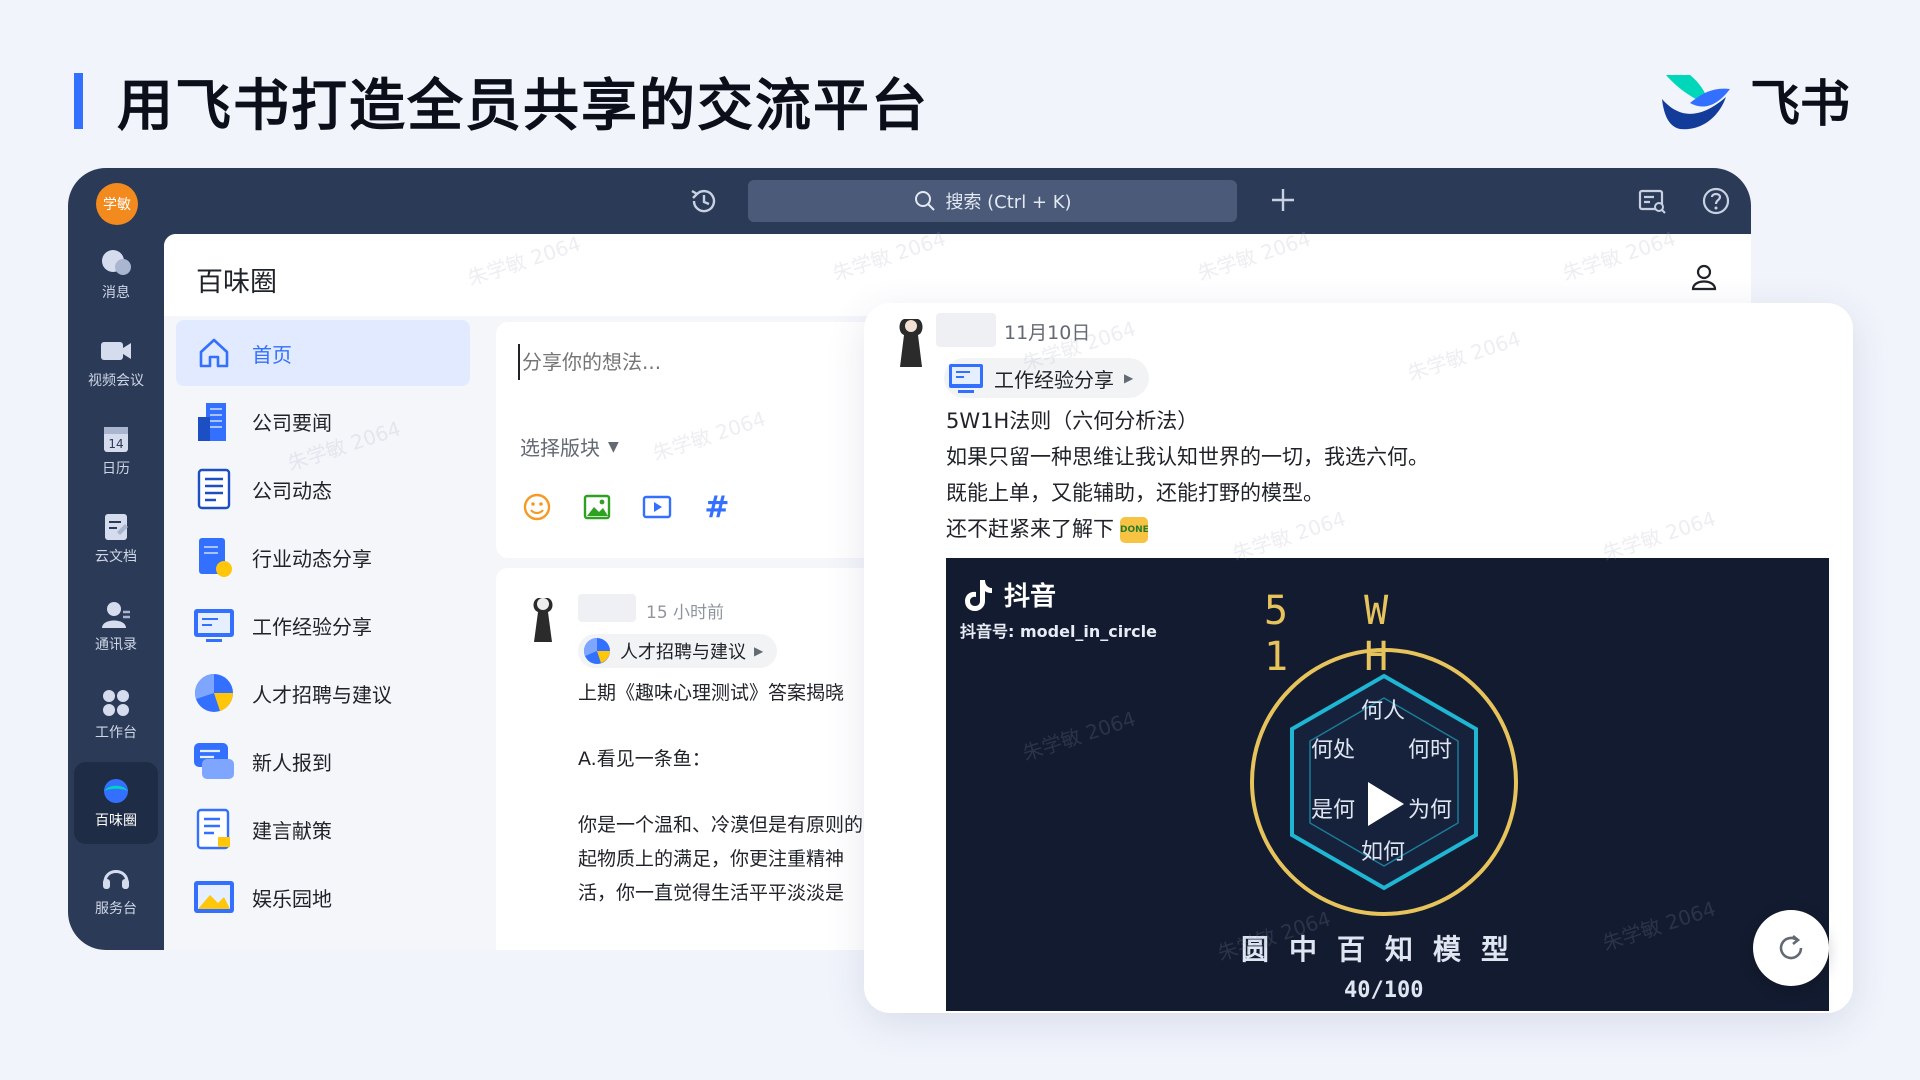  I want to click on page-title: 百味圈, so click(236, 282).